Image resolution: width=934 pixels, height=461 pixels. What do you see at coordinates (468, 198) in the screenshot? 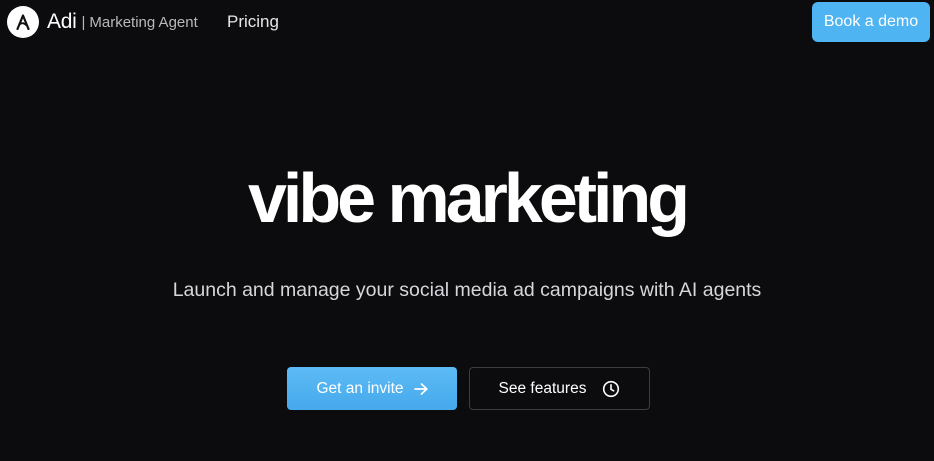
I see `hero-title: vibe marketing` at bounding box center [468, 198].